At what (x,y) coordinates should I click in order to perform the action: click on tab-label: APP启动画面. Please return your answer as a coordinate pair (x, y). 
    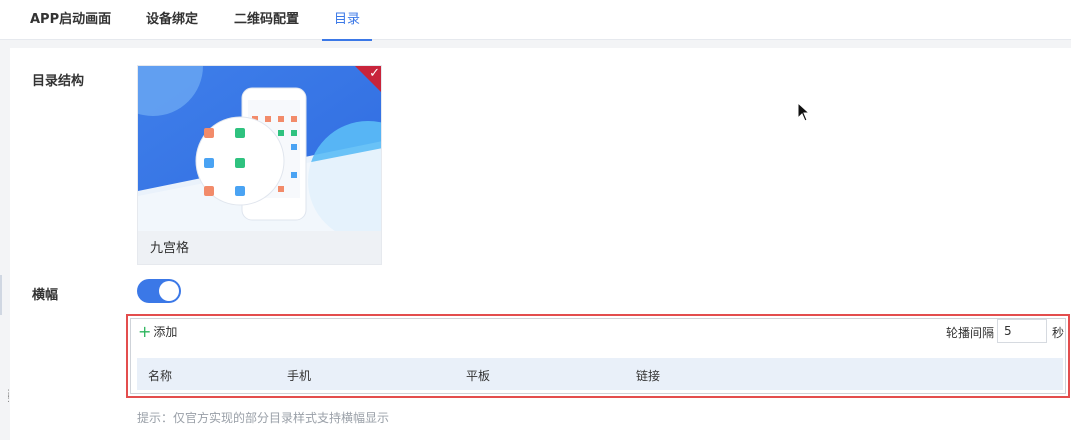
    Looking at the image, I should click on (71, 19).